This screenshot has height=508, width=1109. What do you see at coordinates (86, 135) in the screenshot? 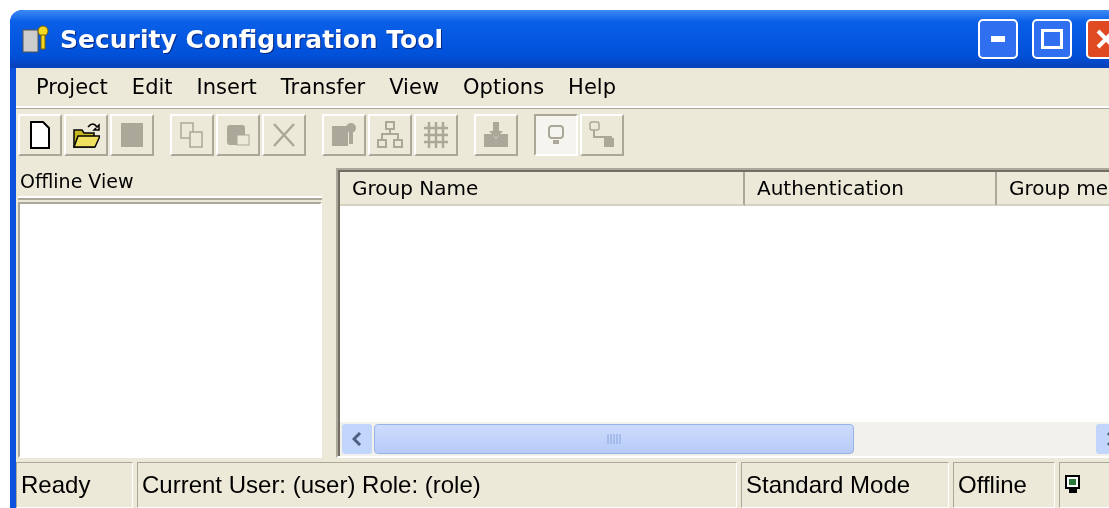
I see `folder-icon` at bounding box center [86, 135].